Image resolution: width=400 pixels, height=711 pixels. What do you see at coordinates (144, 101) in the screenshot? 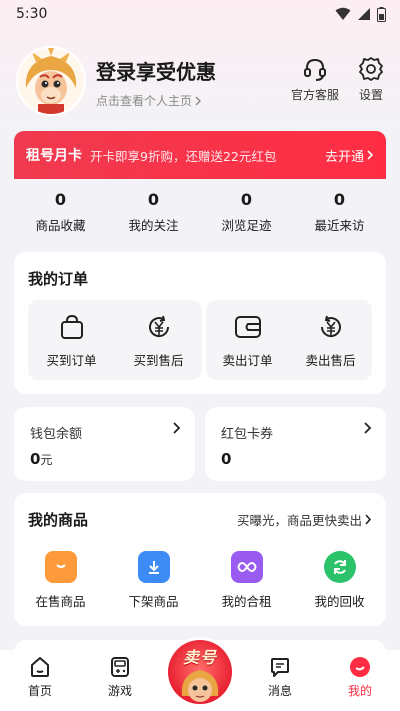
I see `view-profile-label: 点击查看个人主页` at bounding box center [144, 101].